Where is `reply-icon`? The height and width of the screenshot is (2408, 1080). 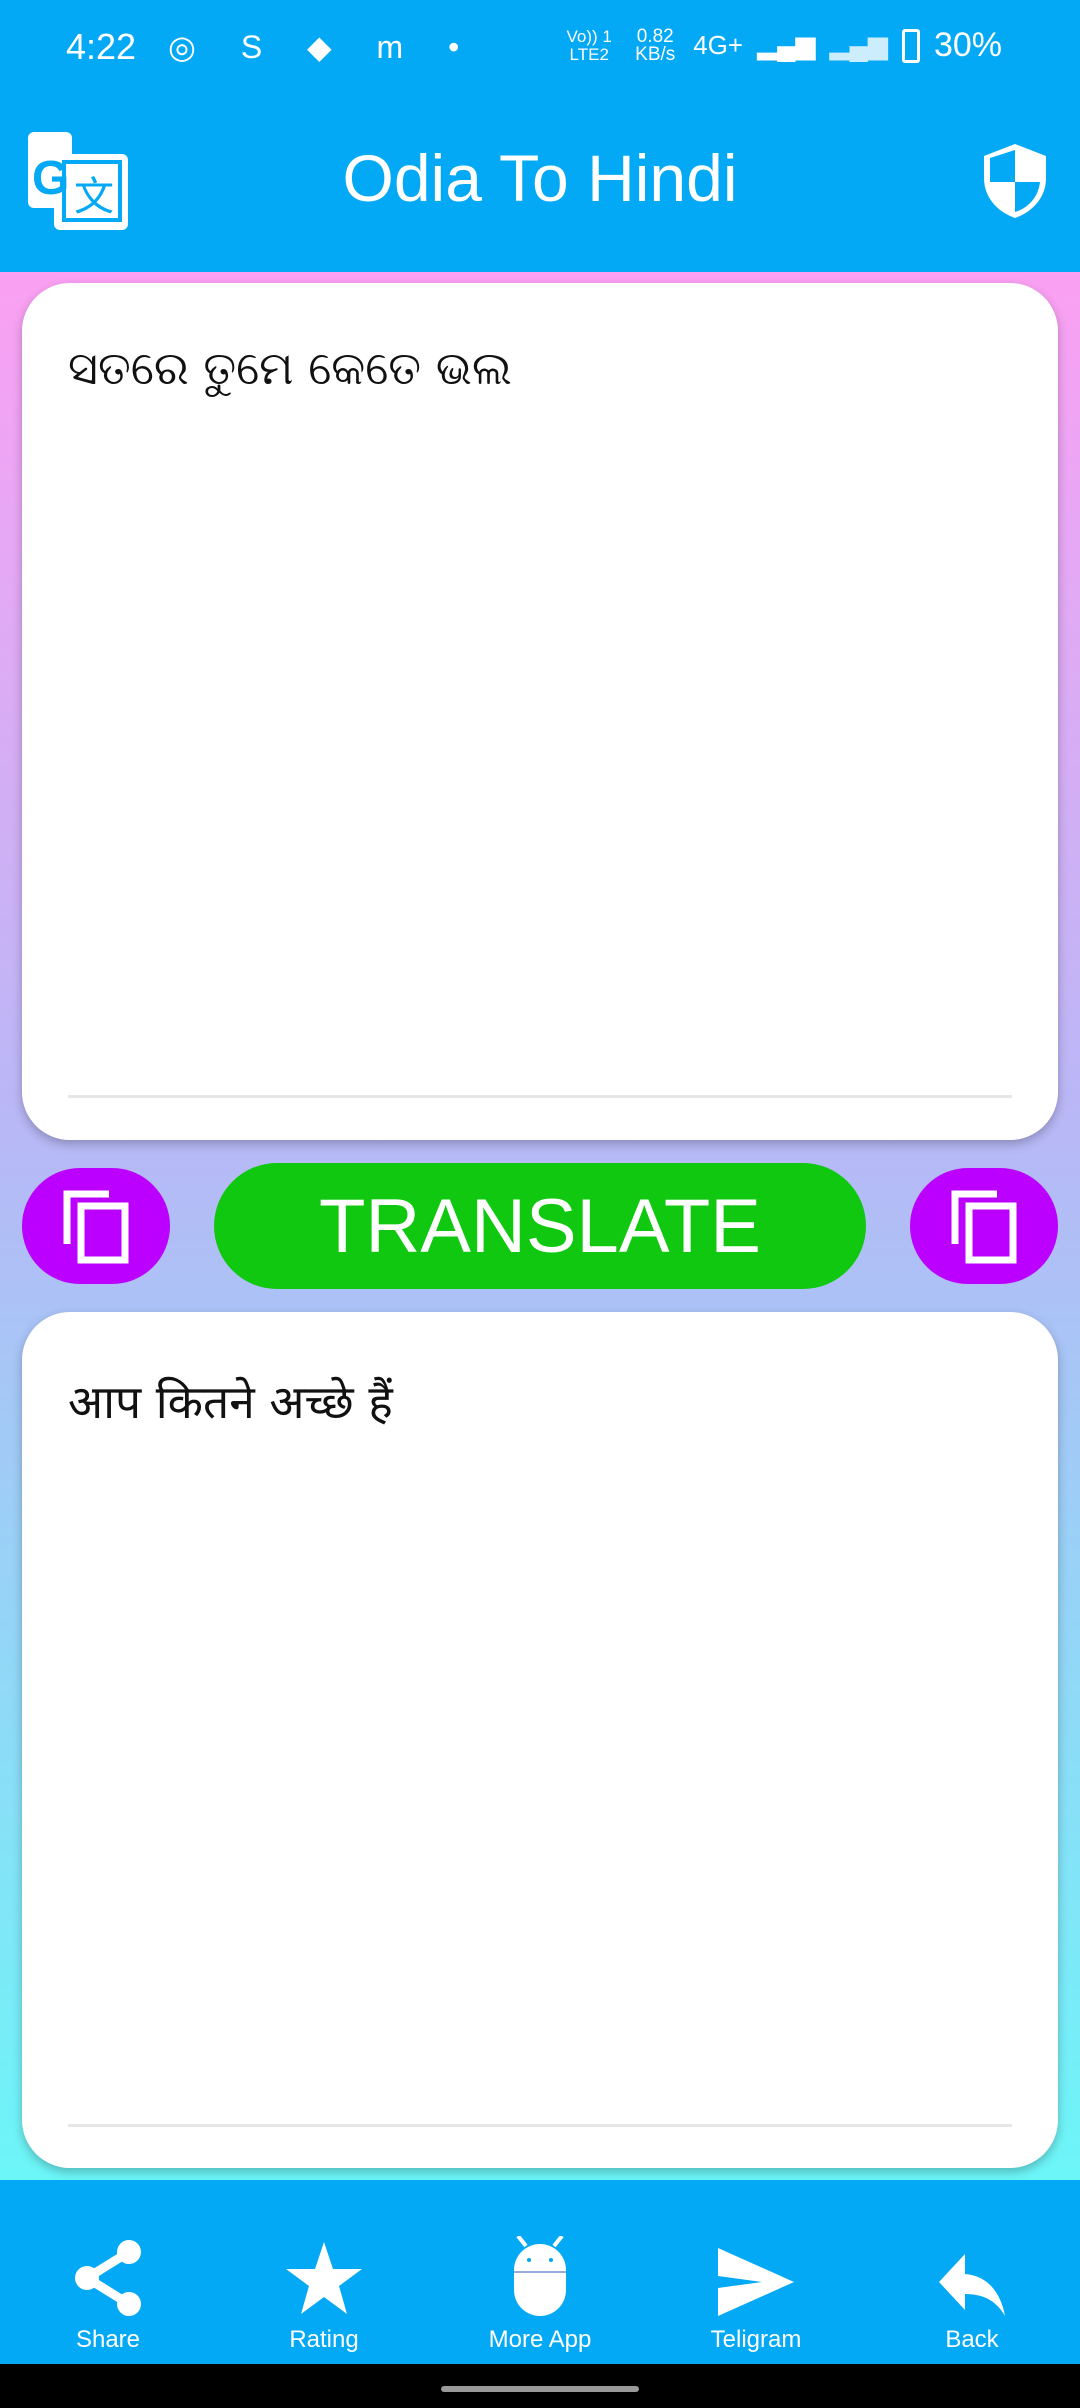
reply-icon is located at coordinates (972, 2285).